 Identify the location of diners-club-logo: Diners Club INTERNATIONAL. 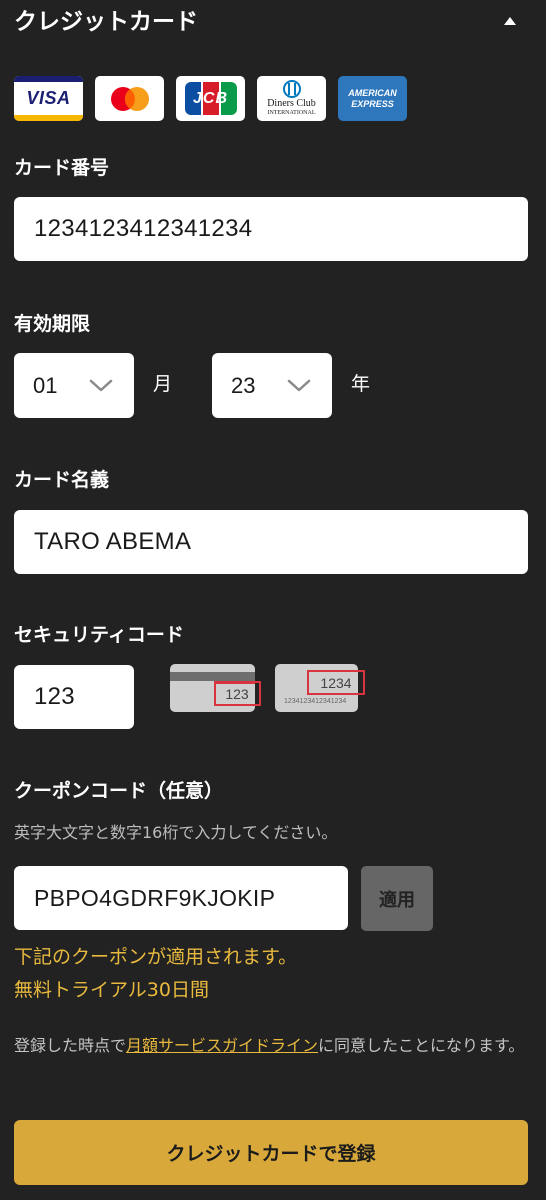
(291, 98).